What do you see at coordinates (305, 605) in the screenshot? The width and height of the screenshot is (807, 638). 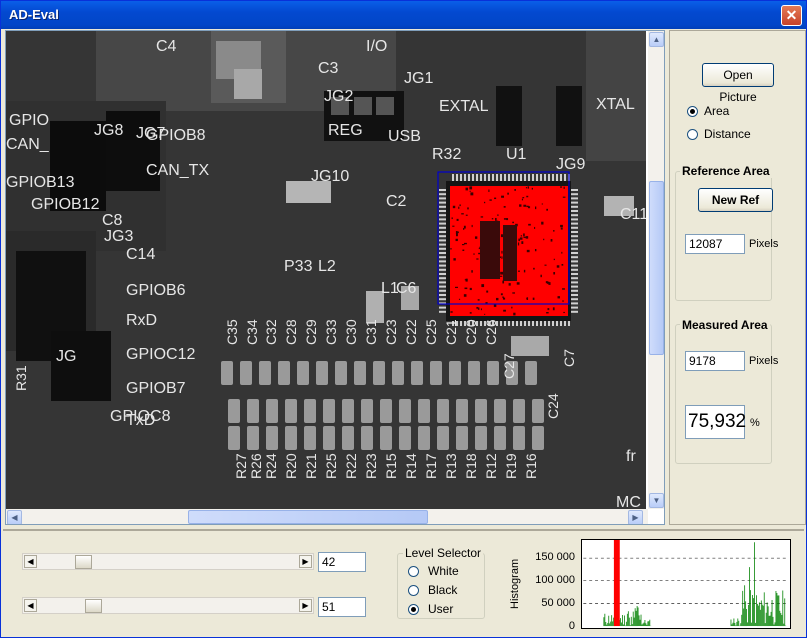 I see `slider-2-right-button: ▶` at bounding box center [305, 605].